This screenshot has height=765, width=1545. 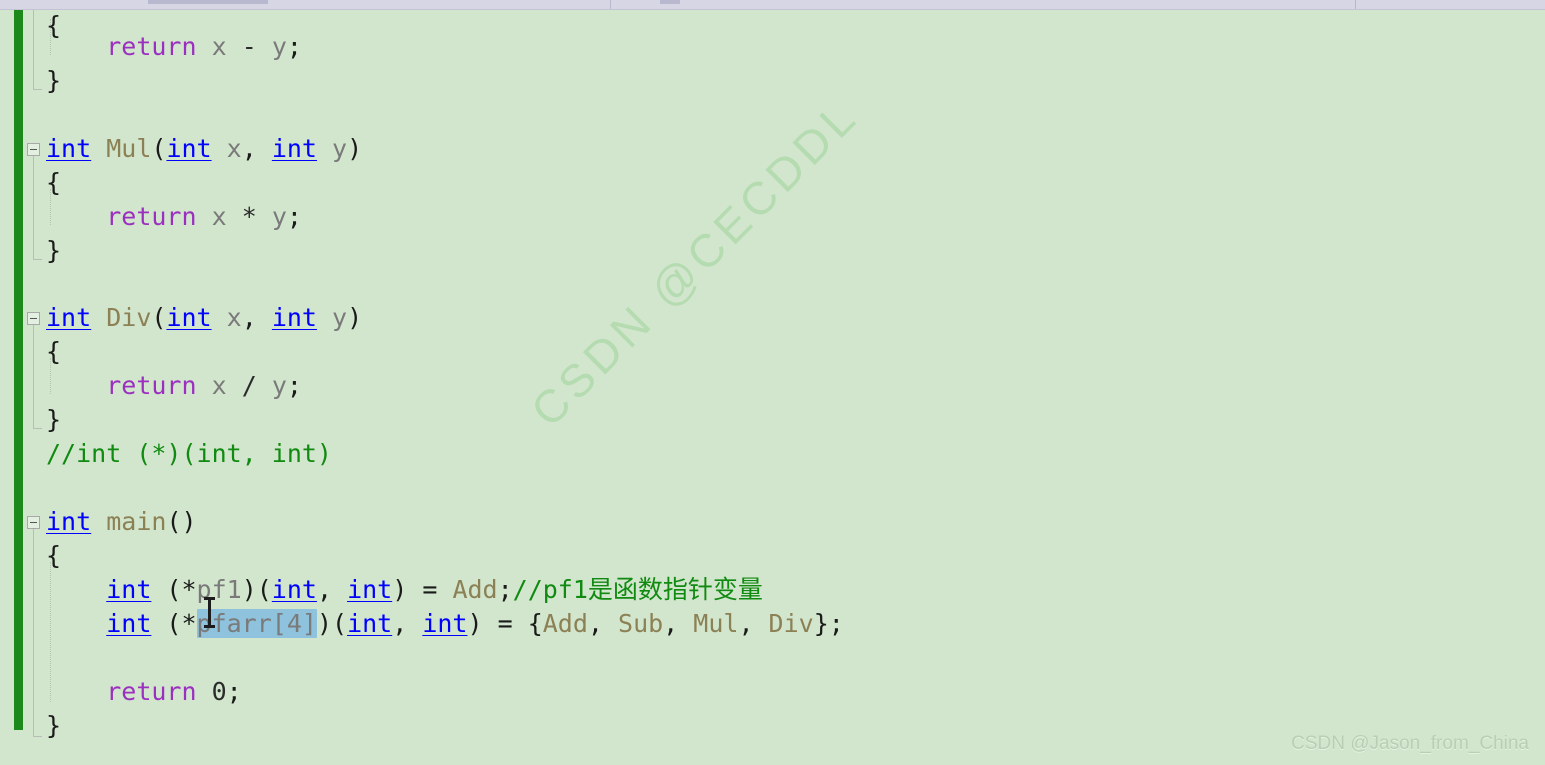 I want to click on code-token: -, so click(x=249, y=46).